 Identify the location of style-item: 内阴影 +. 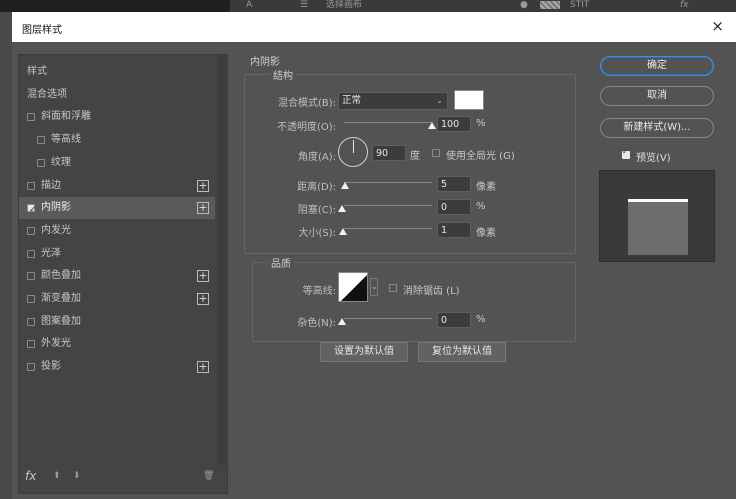
(117, 209).